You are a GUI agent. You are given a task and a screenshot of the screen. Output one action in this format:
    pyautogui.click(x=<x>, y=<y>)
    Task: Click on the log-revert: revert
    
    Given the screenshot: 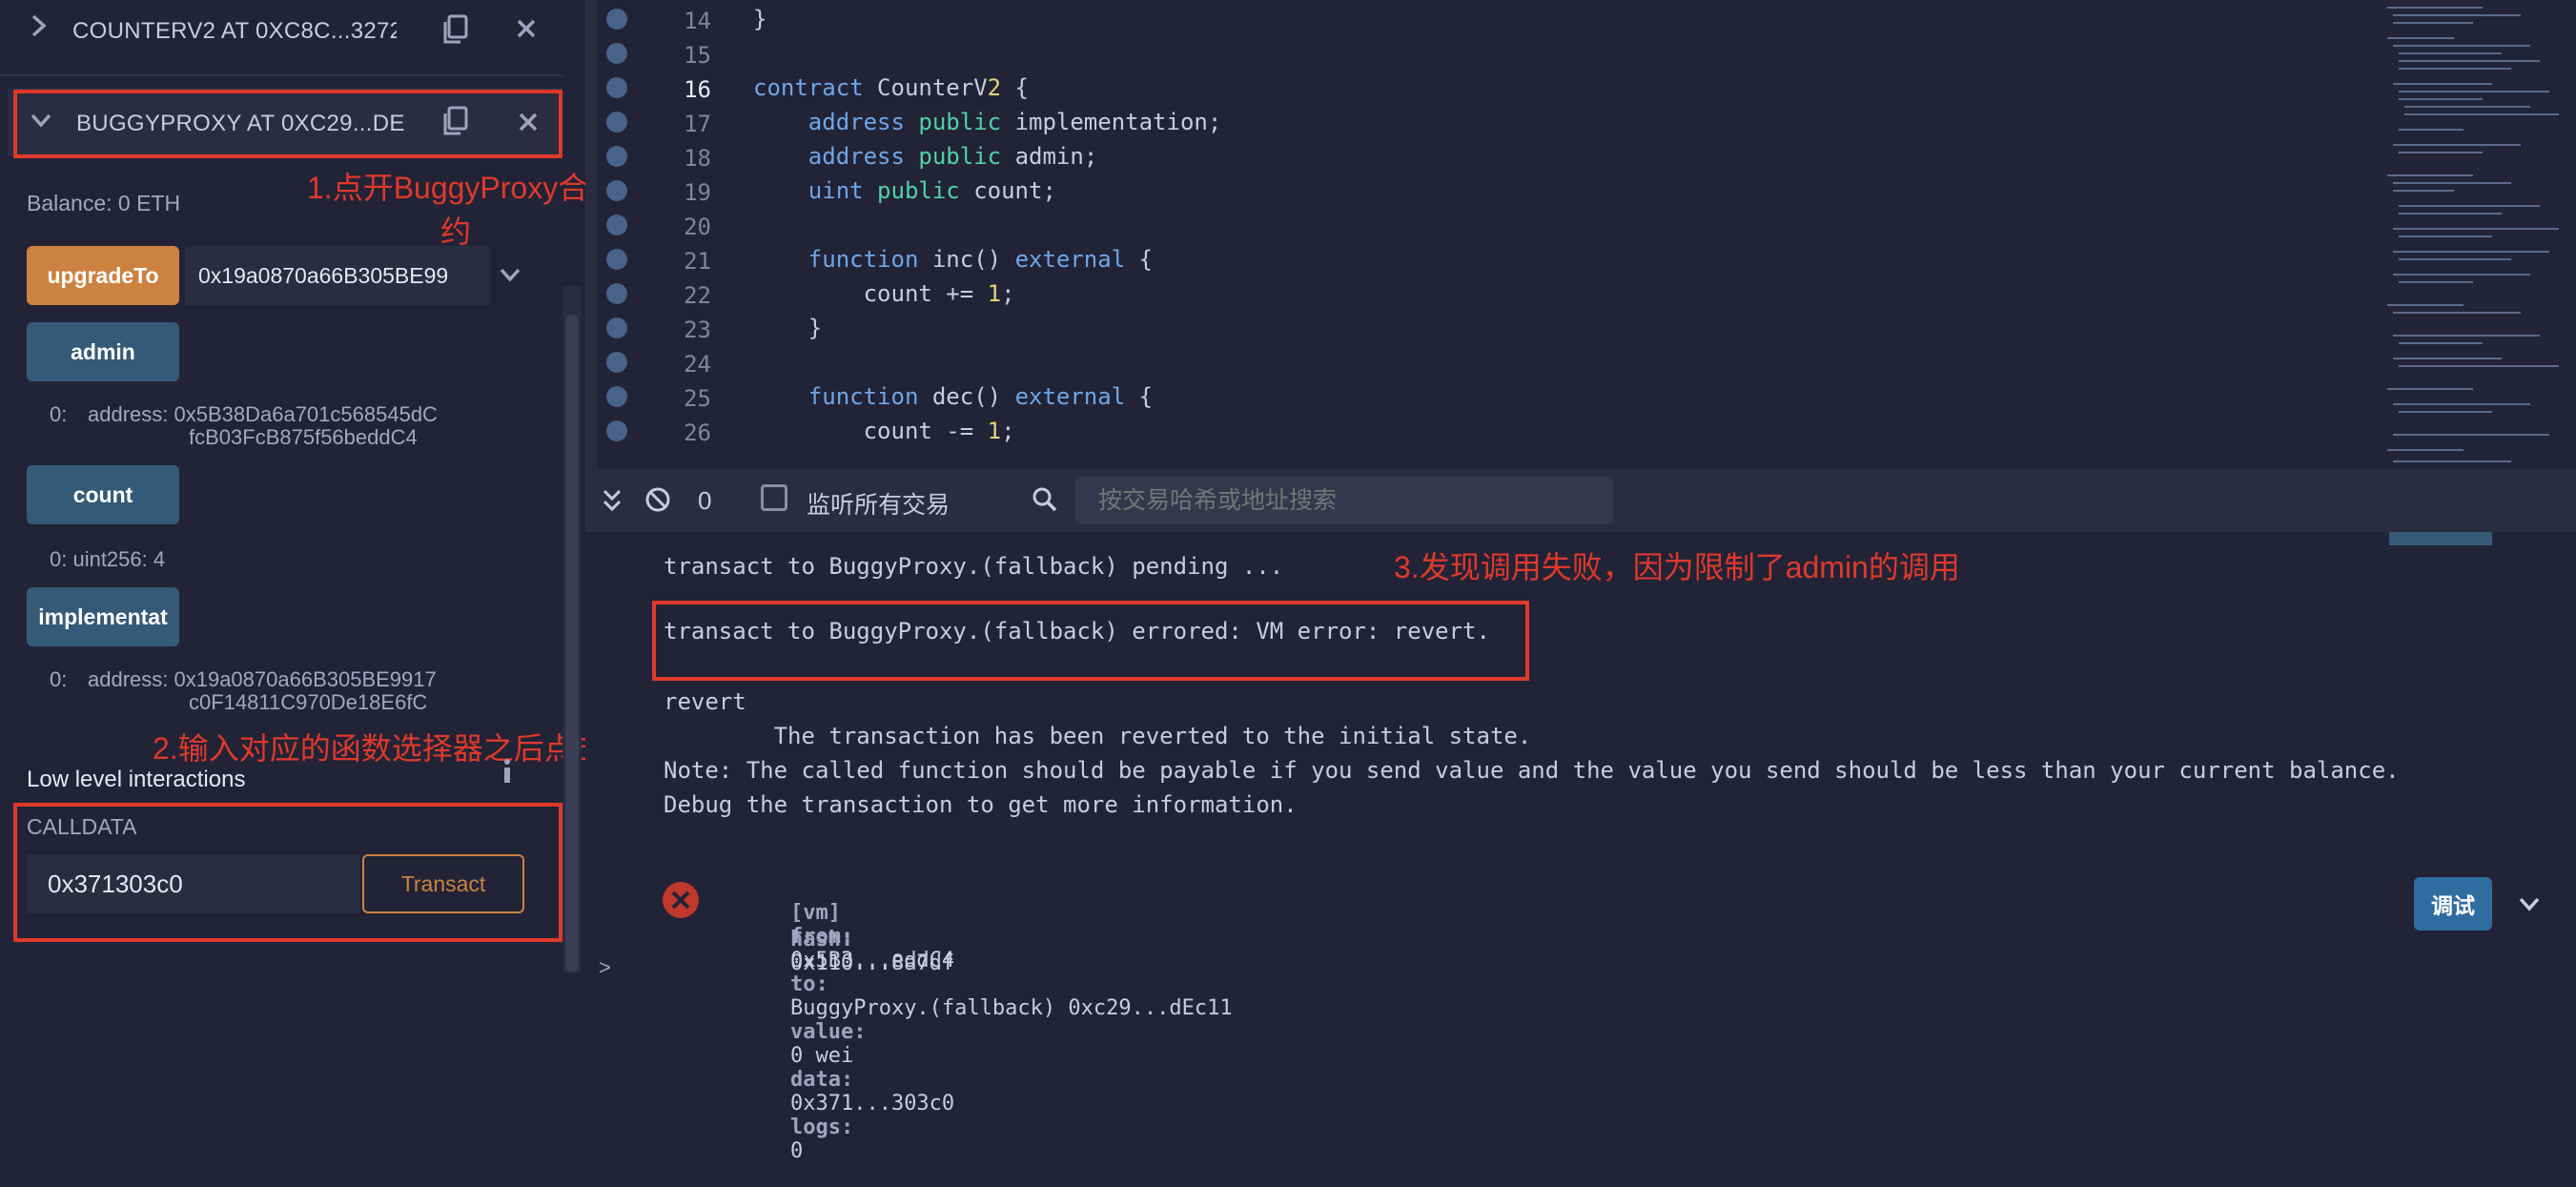 What is the action you would take?
    pyautogui.click(x=705, y=701)
    